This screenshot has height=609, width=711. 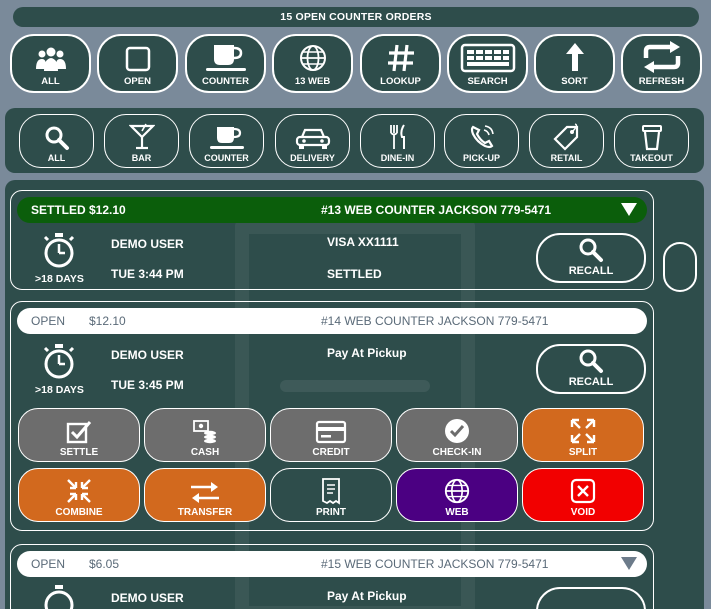 I want to click on cash-icon, so click(x=204, y=432).